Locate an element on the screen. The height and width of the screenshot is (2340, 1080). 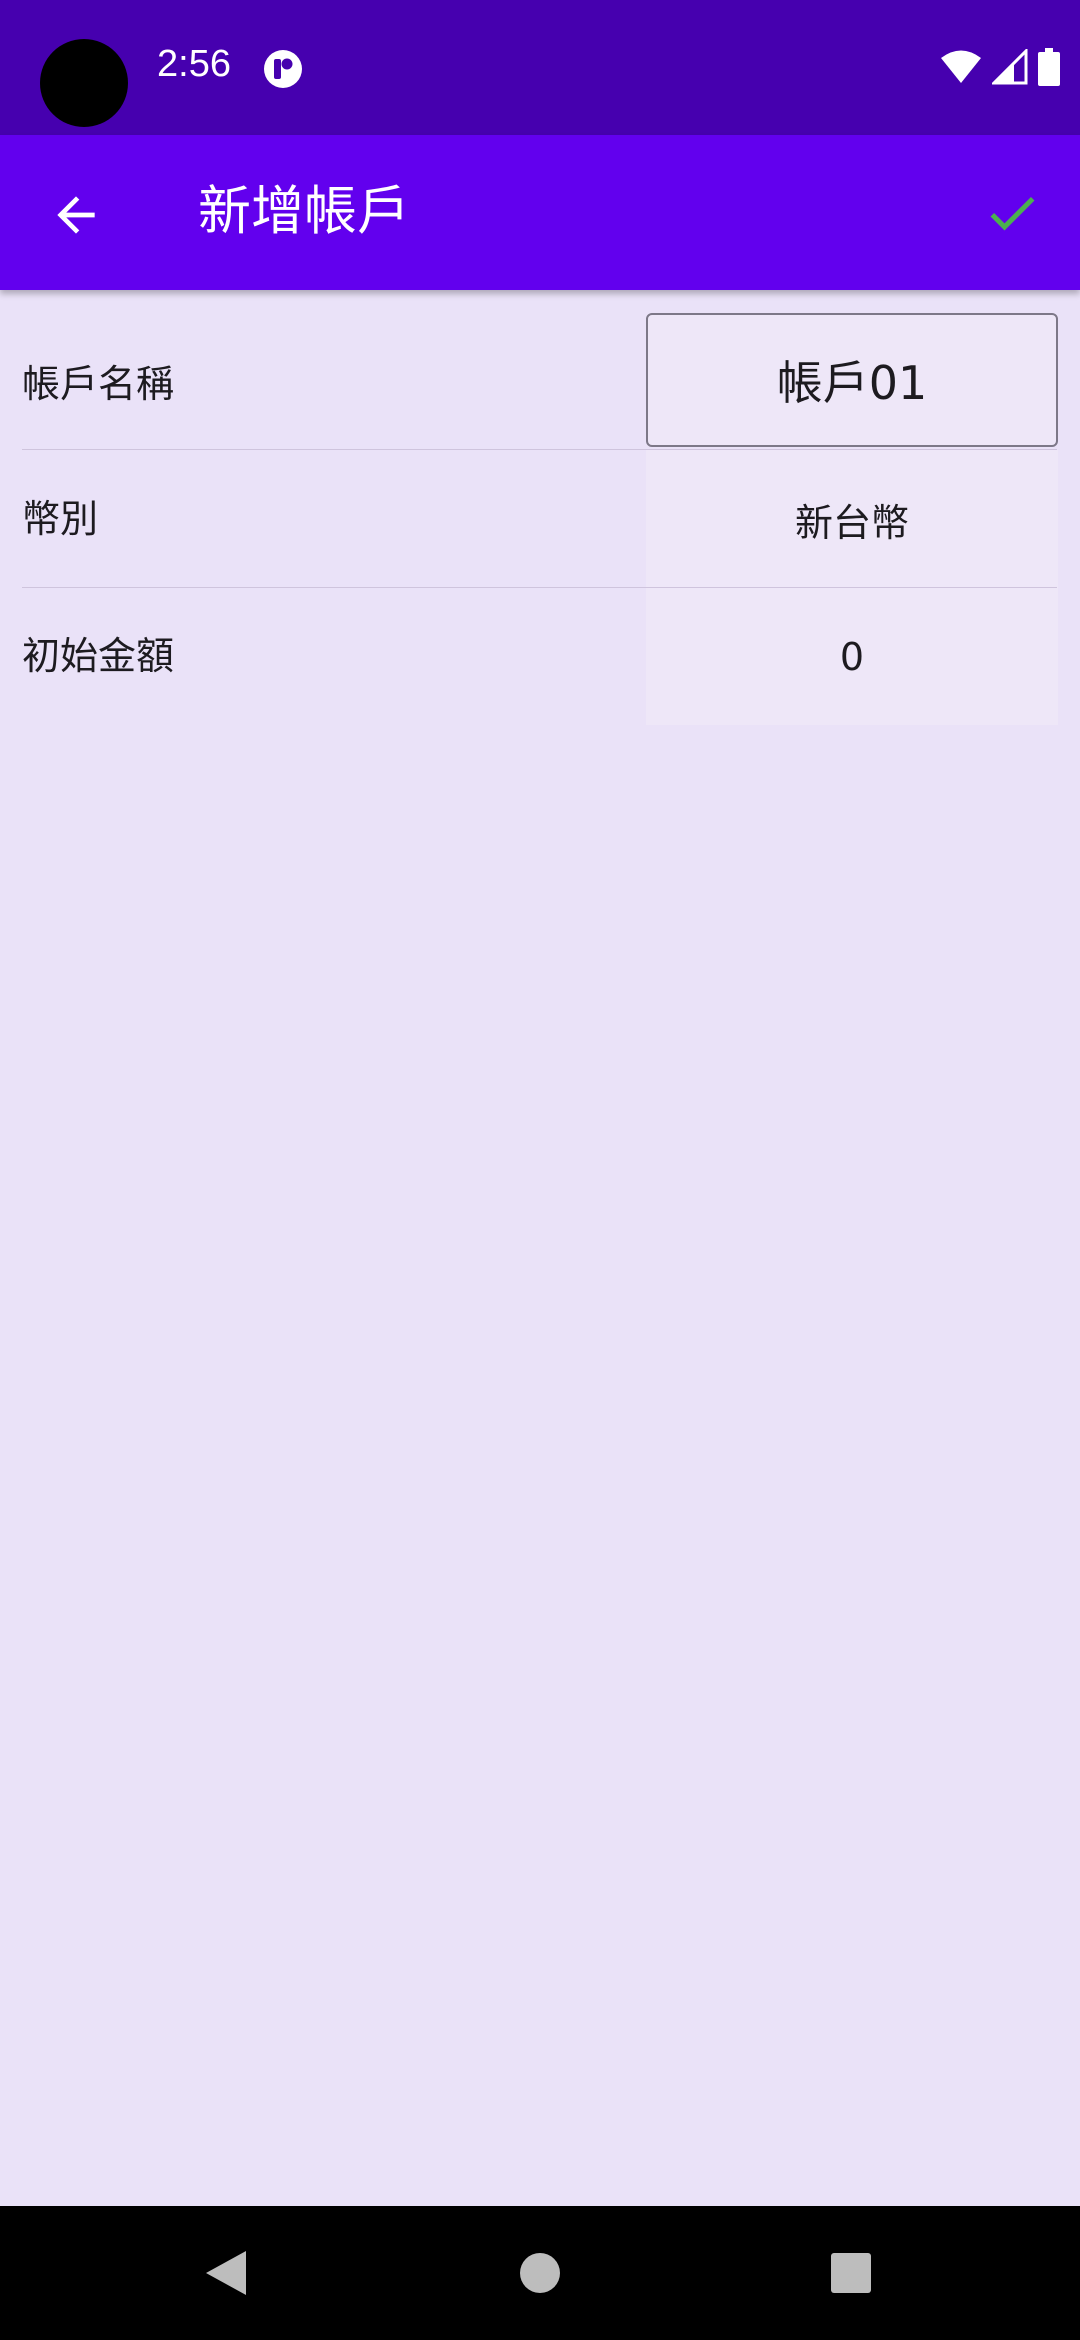
nav-home-button is located at coordinates (540, 2273).